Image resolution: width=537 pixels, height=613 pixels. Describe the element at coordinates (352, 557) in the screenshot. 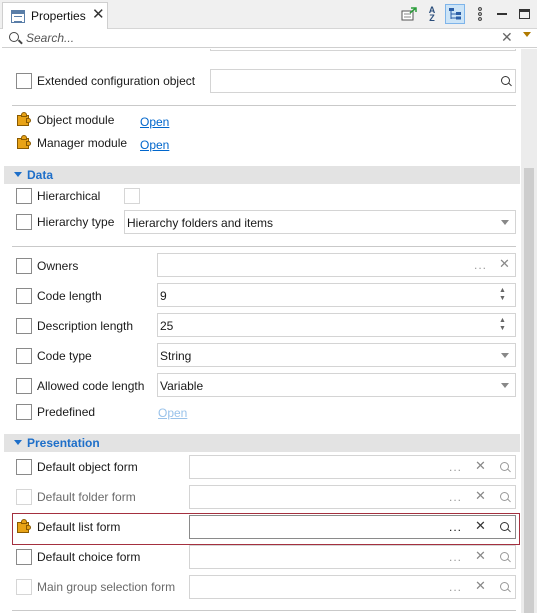

I see `default-choice-form-field: ... ✕` at that location.